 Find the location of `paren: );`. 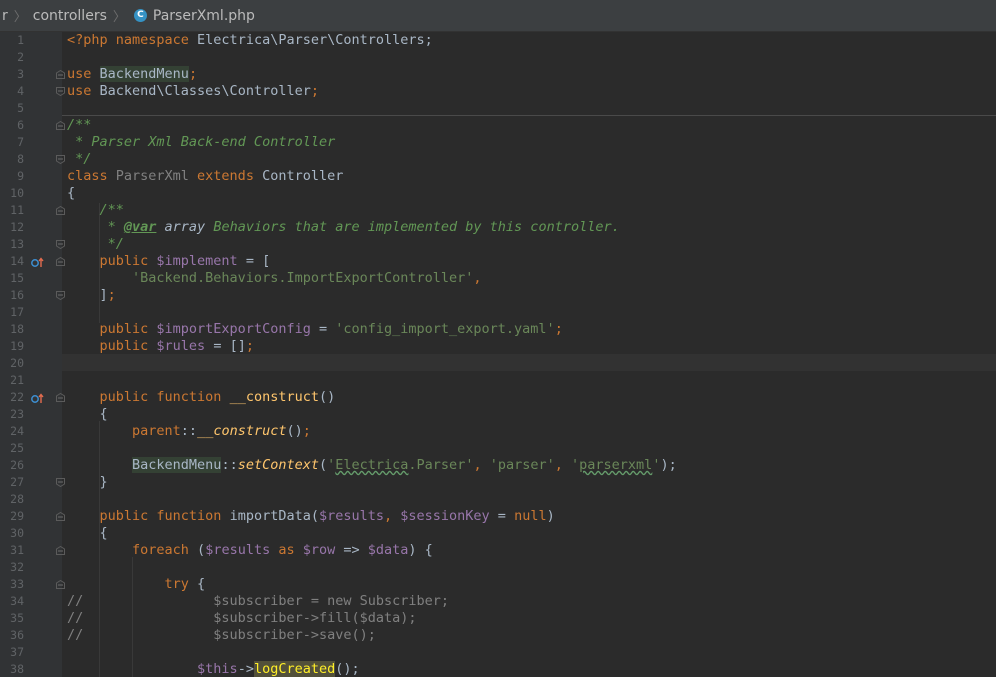

paren: ); is located at coordinates (668, 465).